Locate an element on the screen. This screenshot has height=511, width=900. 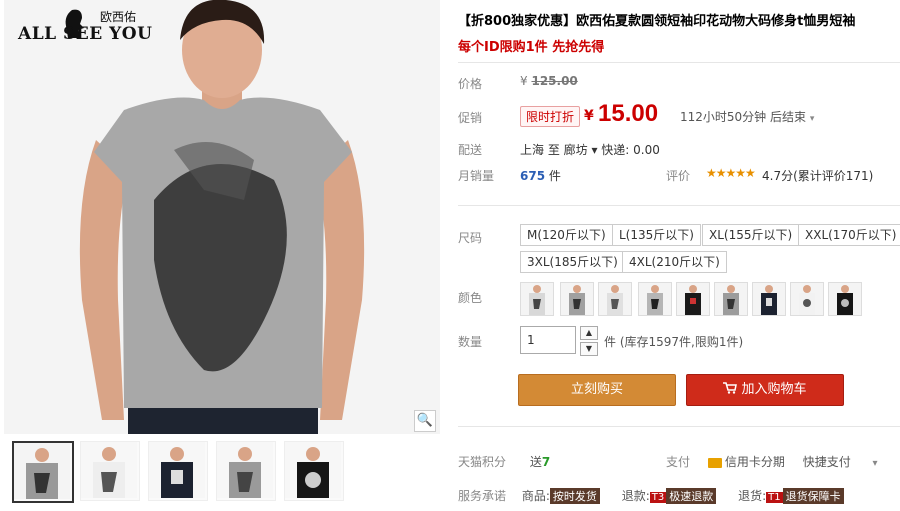
quantity-input: 1 is located at coordinates (548, 340).